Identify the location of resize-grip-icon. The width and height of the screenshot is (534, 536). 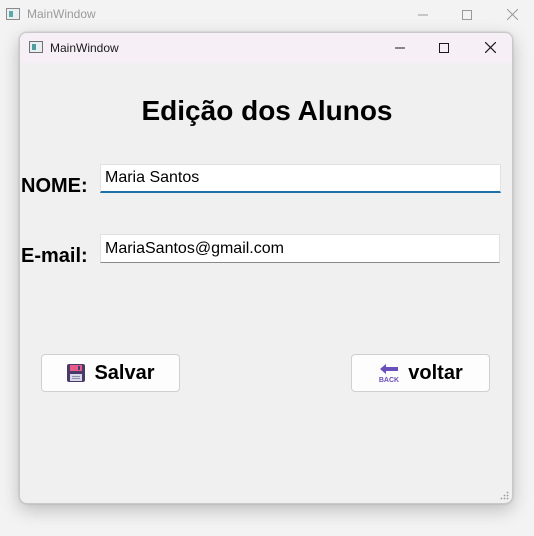
(504, 495).